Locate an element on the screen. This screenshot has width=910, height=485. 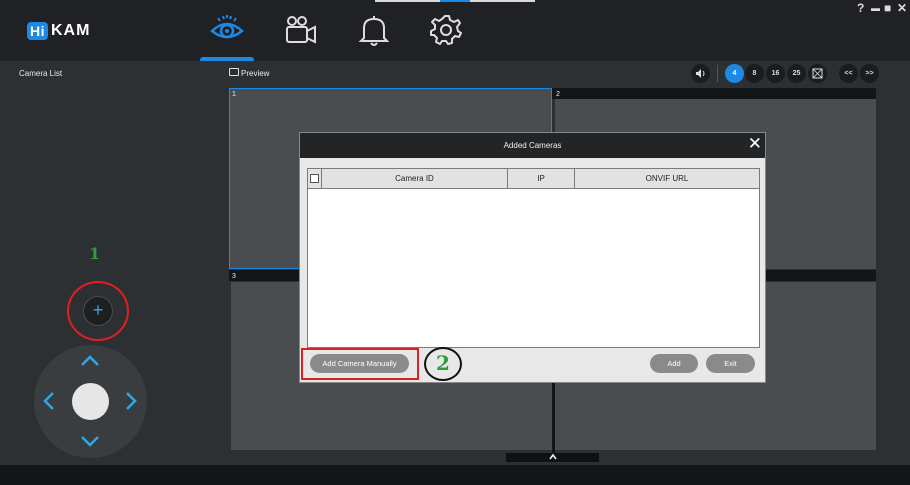
fullscreen-icon is located at coordinates (817, 73).